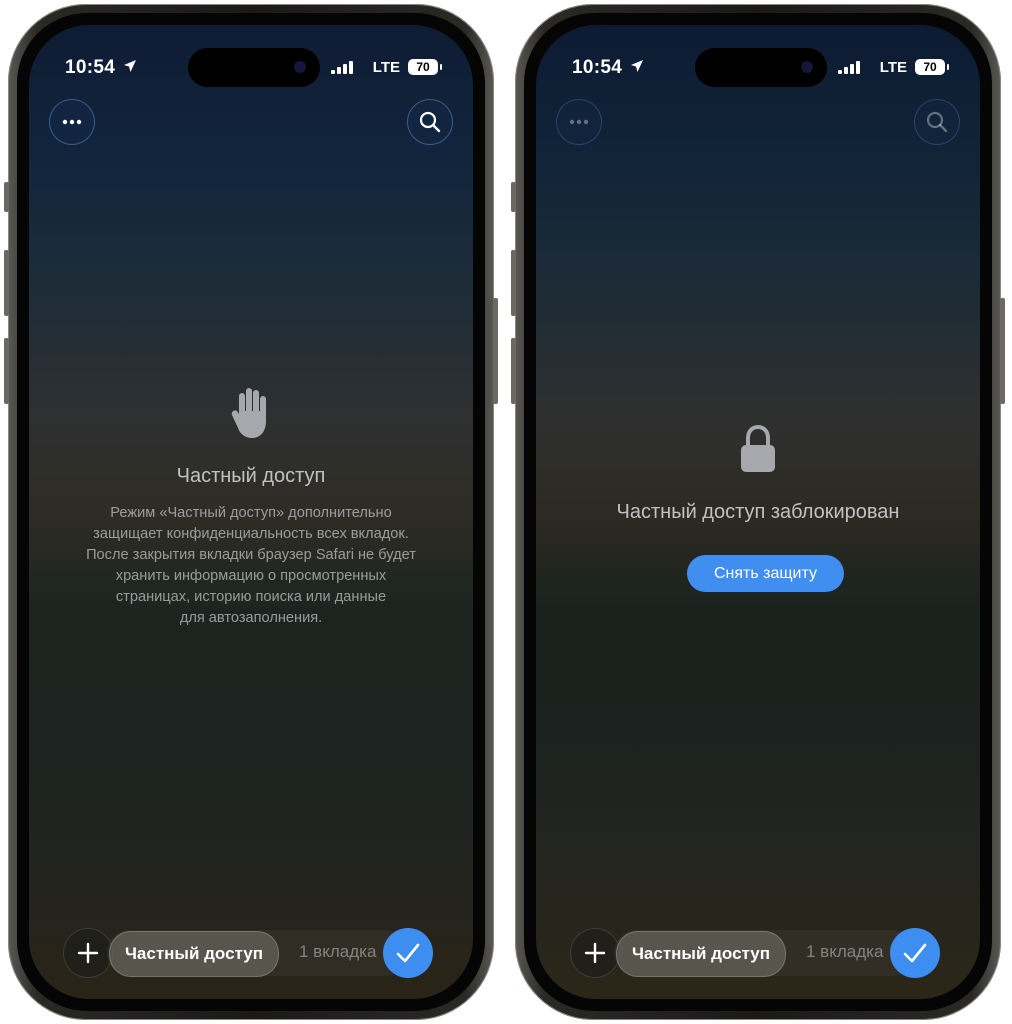  Describe the element at coordinates (251, 415) in the screenshot. I see `hand-raised-icon` at that location.